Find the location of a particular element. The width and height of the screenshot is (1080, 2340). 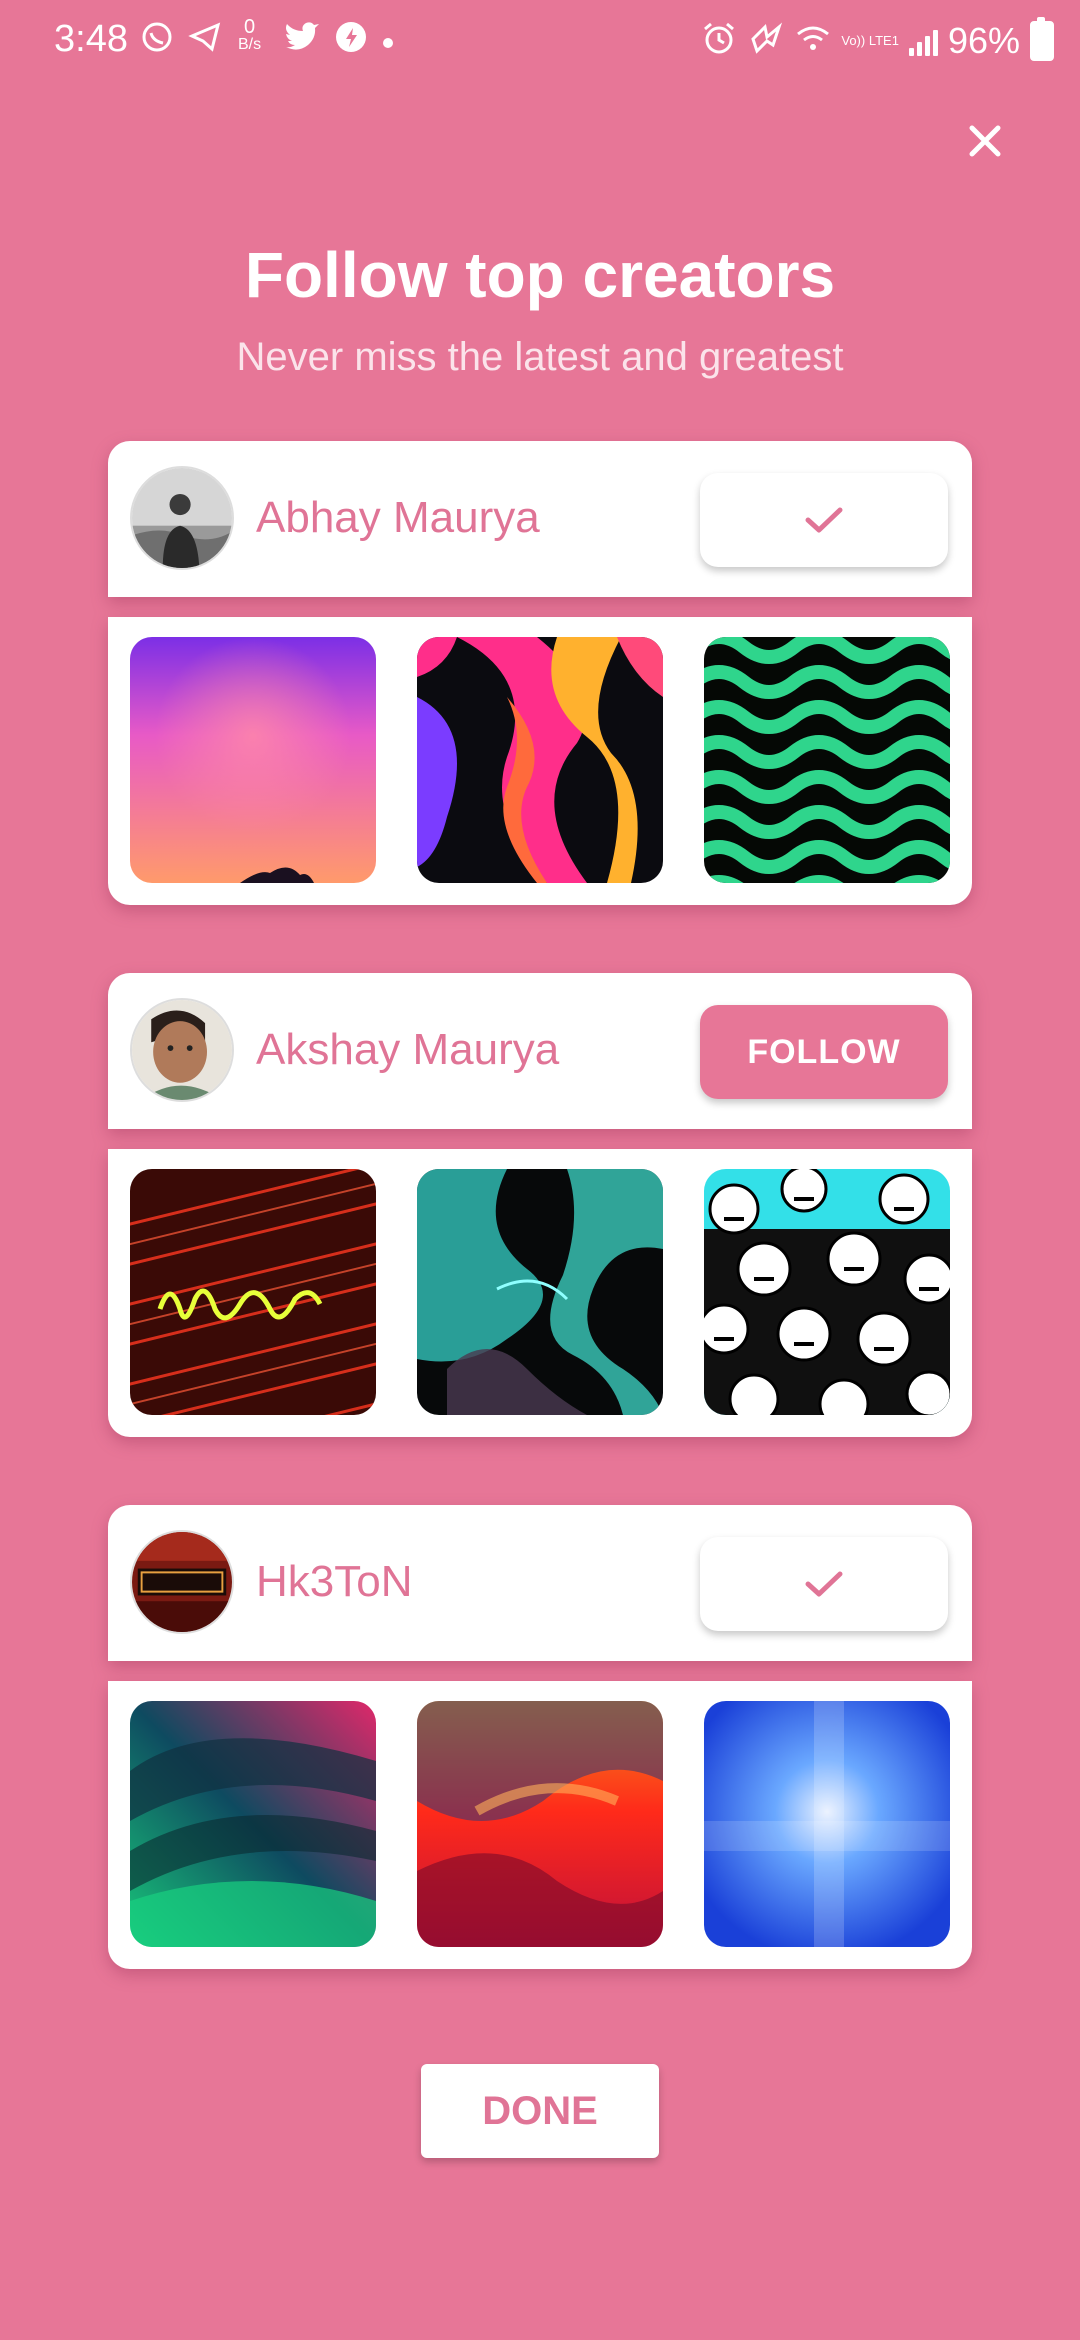

page-title: Follow top creators is located at coordinates (540, 275).